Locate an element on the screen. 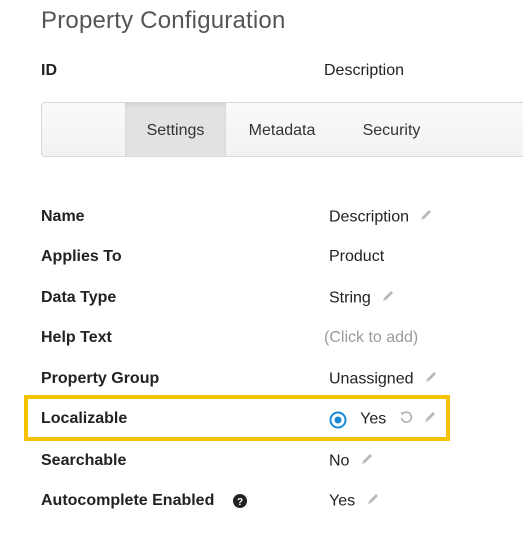 Image resolution: width=523 pixels, height=534 pixels. property-label: Help Text is located at coordinates (76, 337).